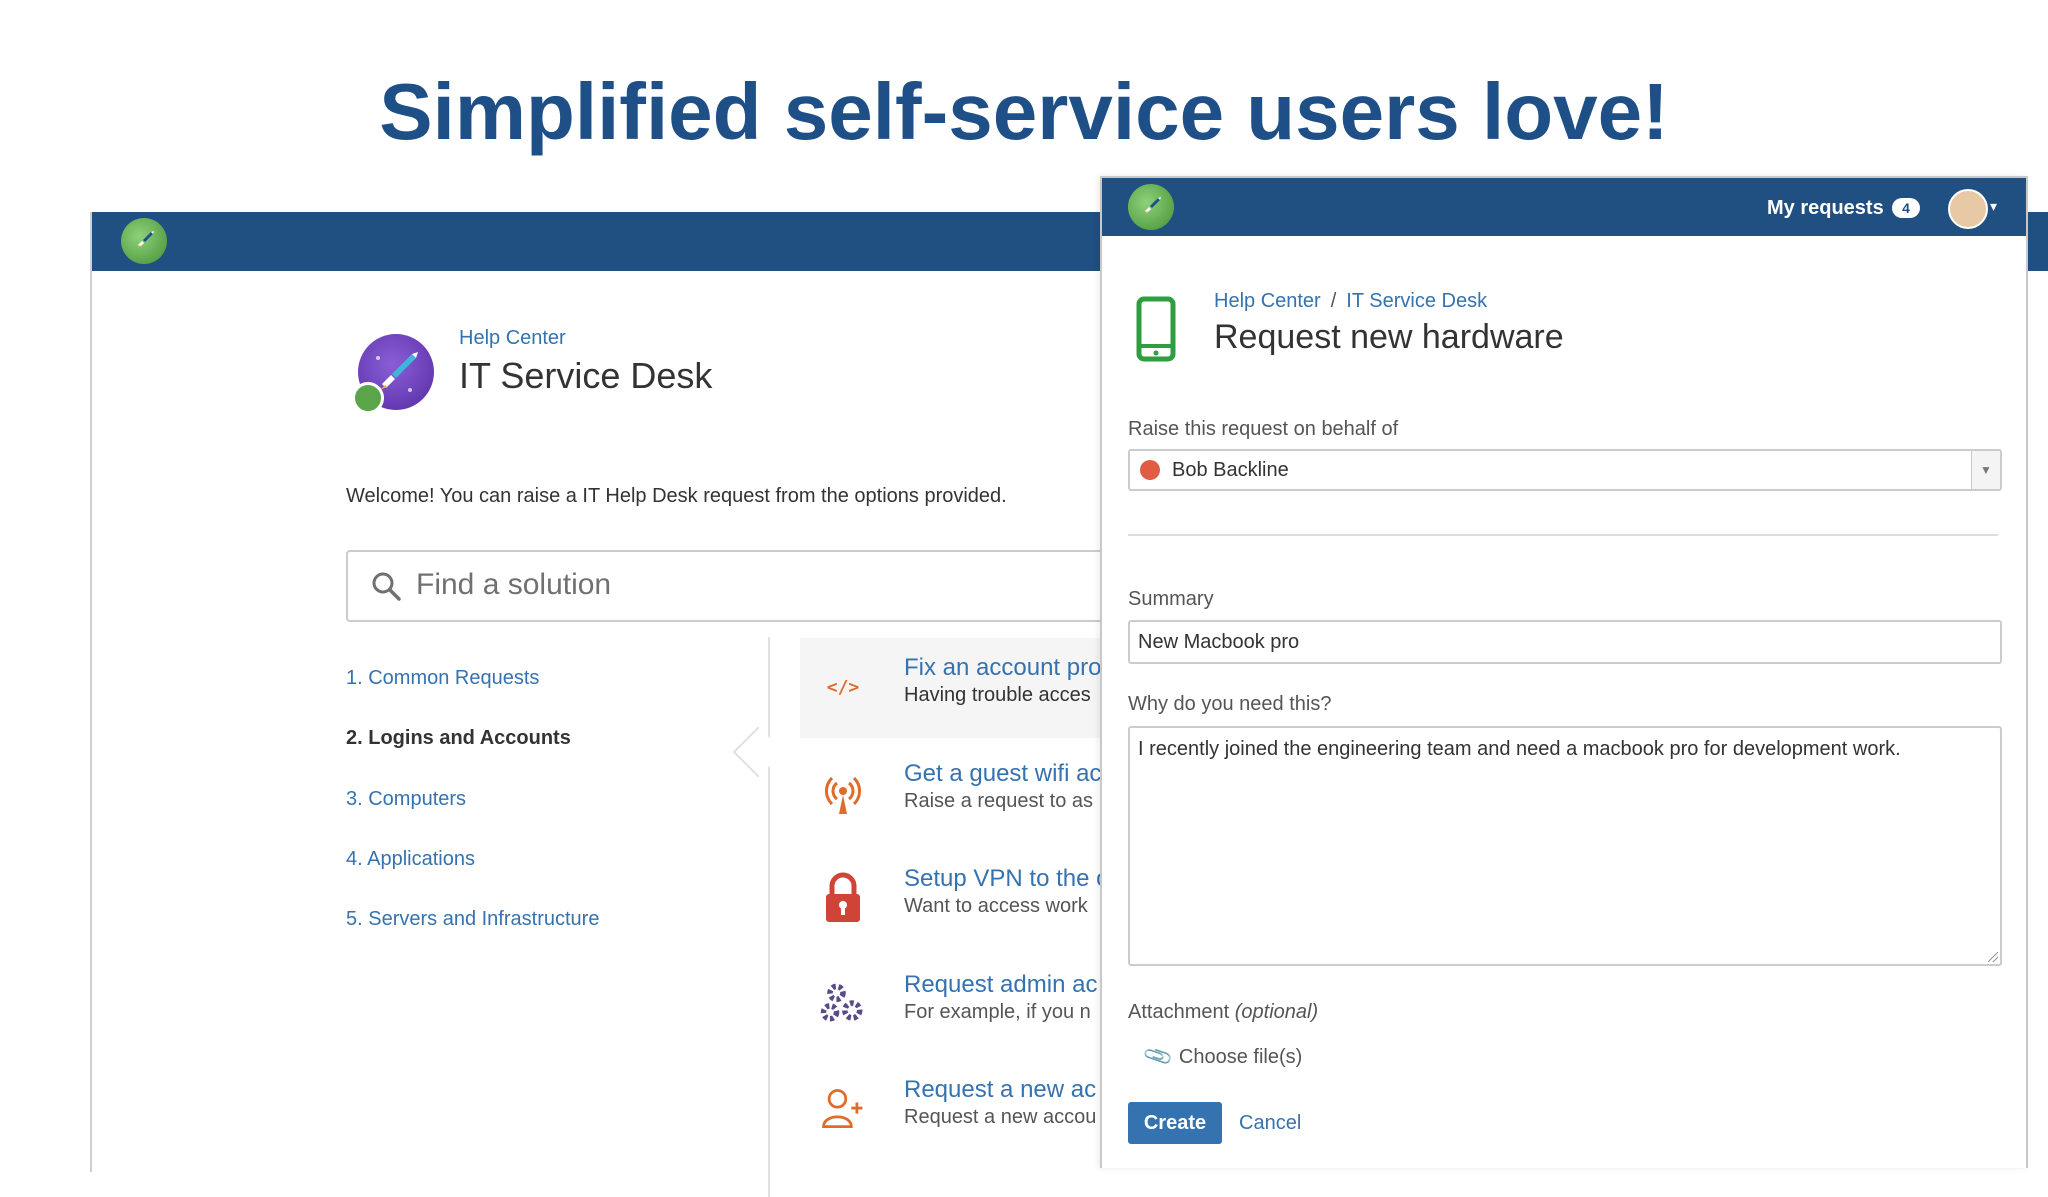 The width and height of the screenshot is (2048, 1197). What do you see at coordinates (393, 374) in the screenshot?
I see `service-desk-logo` at bounding box center [393, 374].